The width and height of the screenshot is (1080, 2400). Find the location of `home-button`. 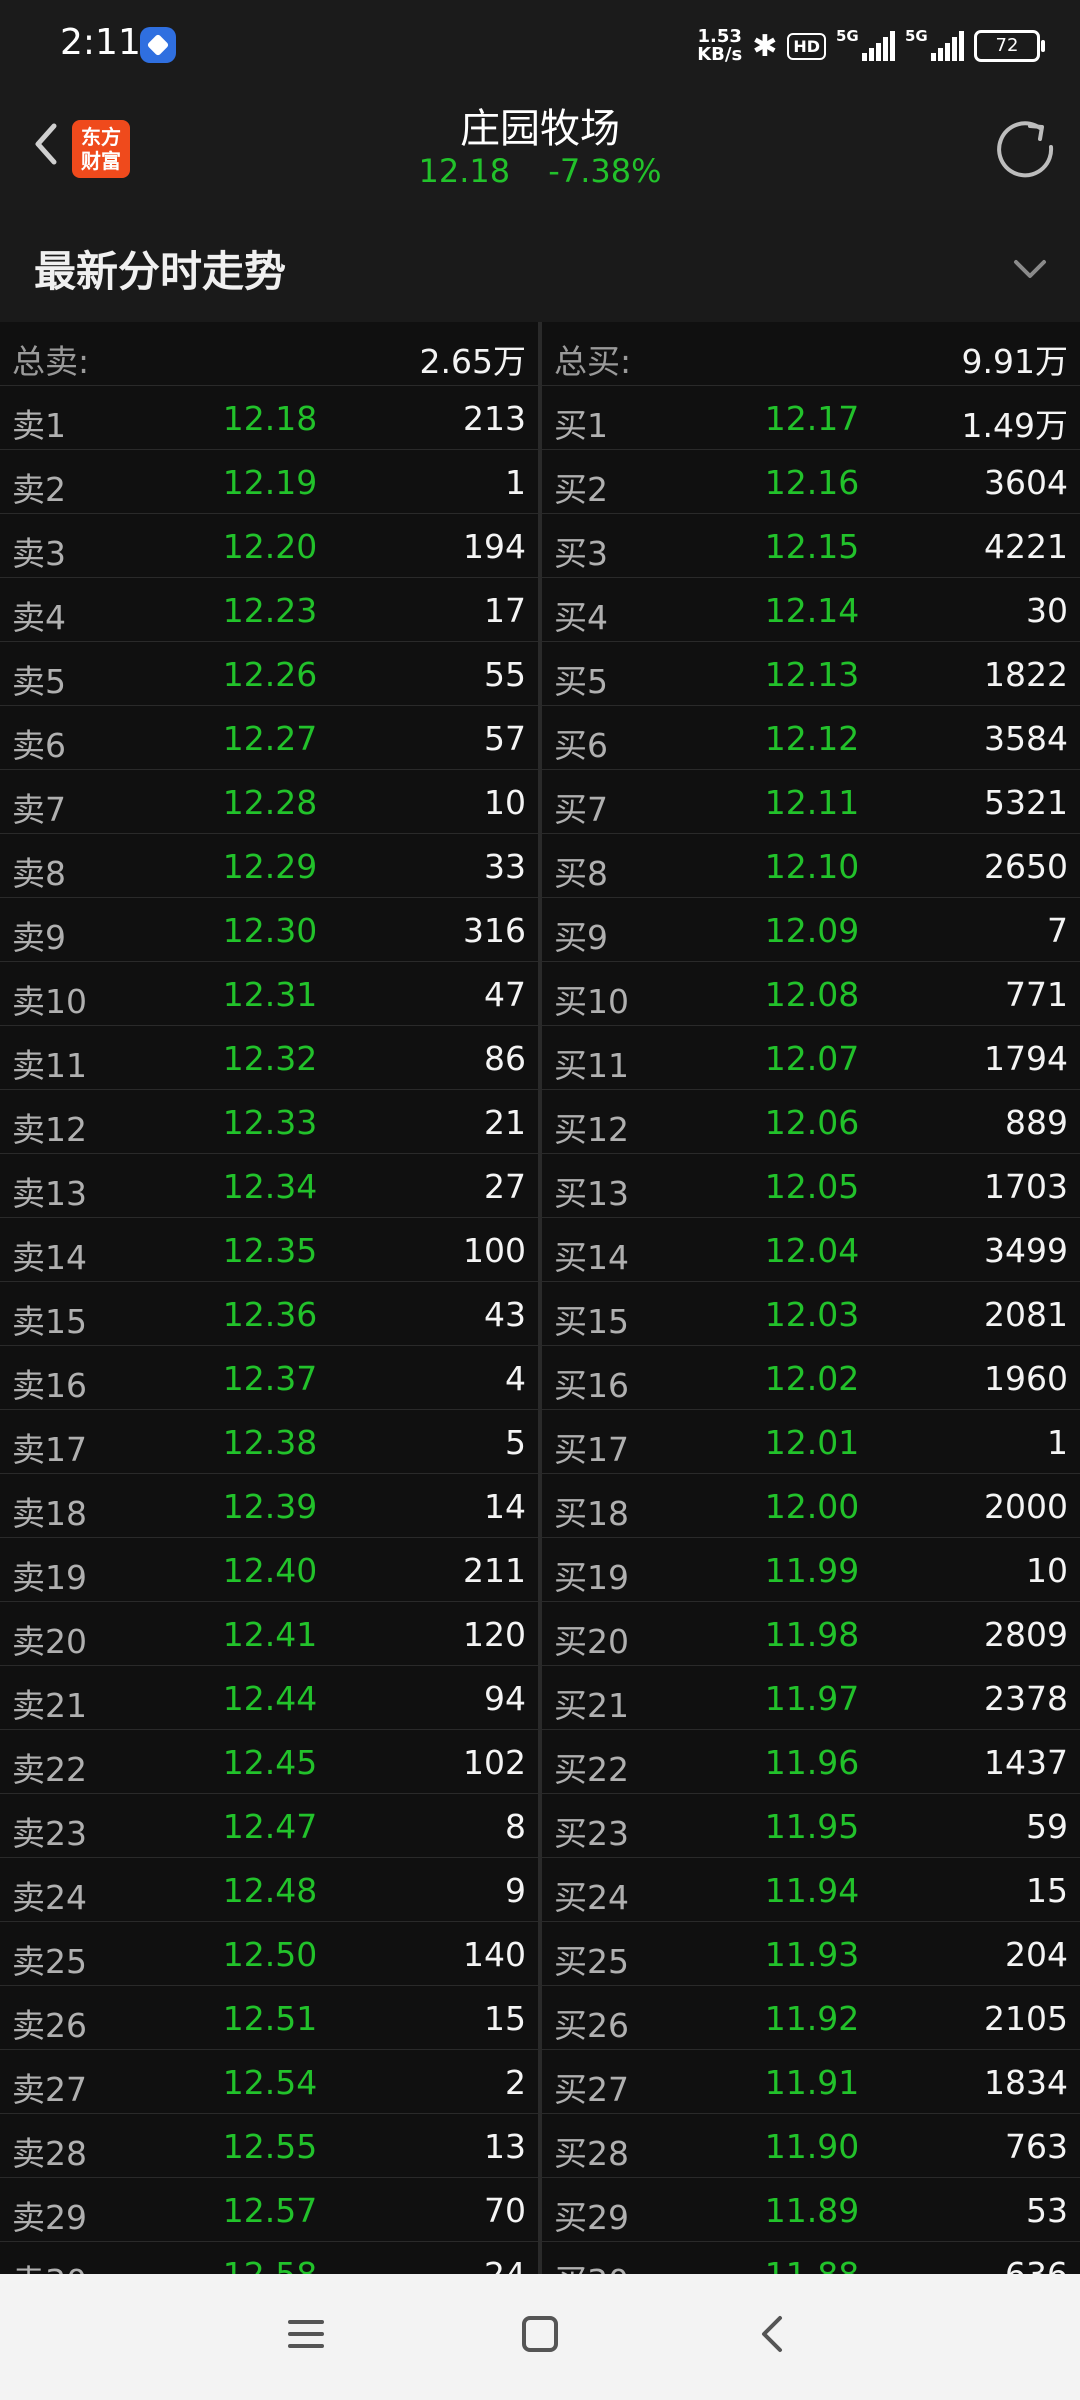

home-button is located at coordinates (540, 2334).